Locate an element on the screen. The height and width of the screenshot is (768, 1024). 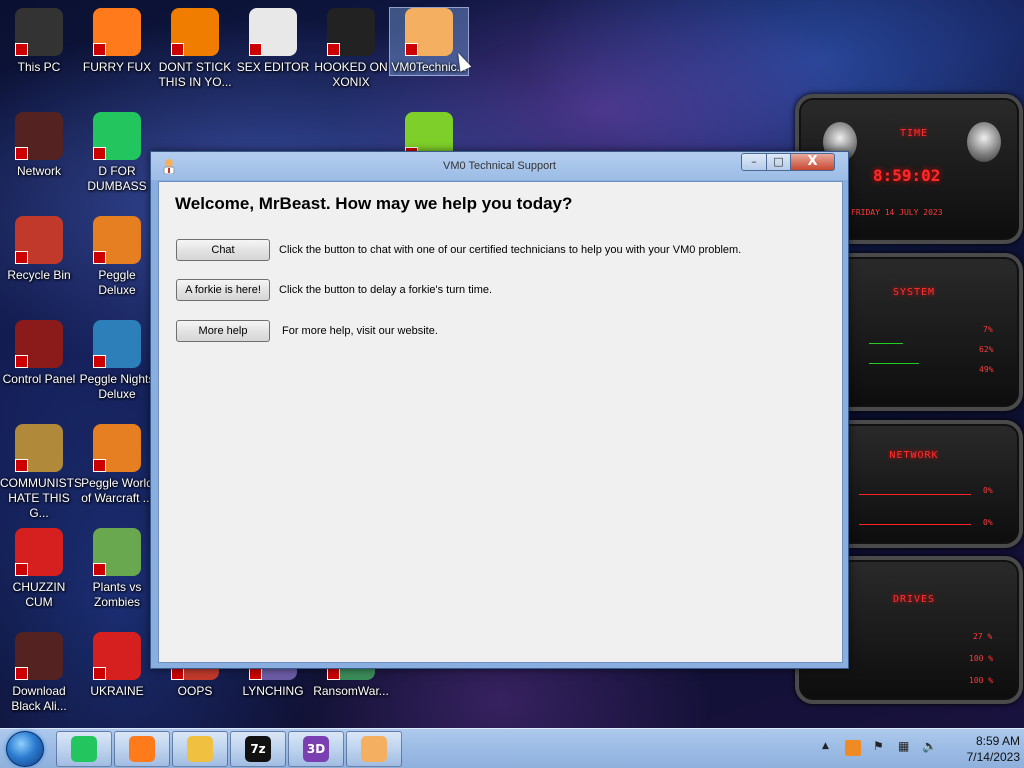
radiation-icon is located at coordinates (117, 656).